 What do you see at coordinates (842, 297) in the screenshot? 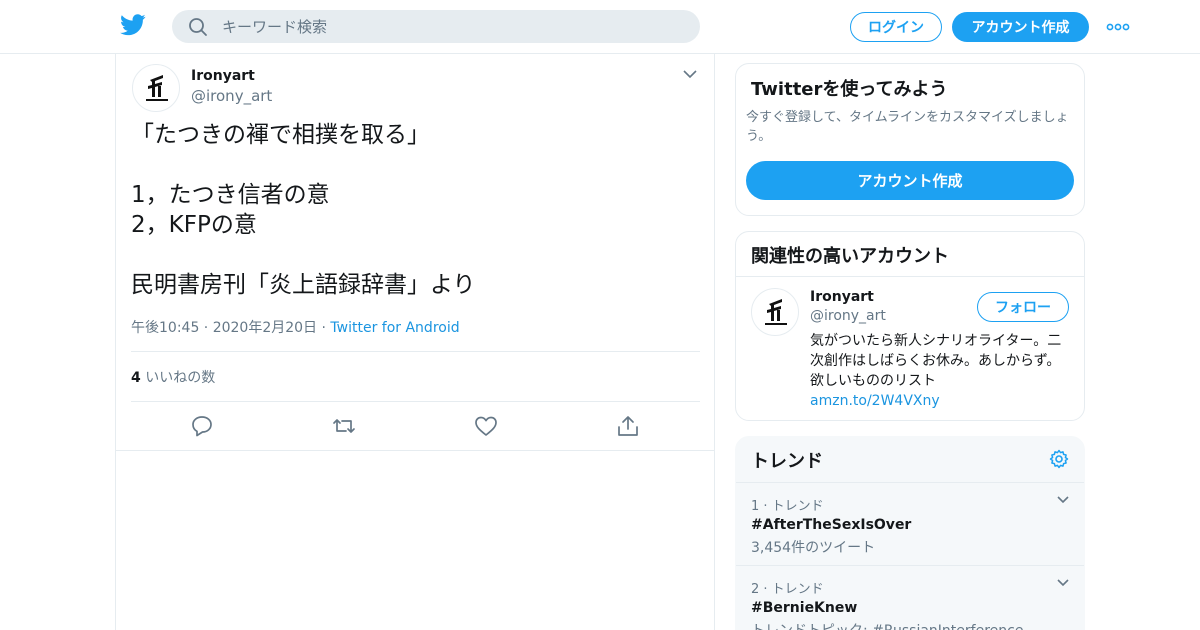
I see `related-account-name: Ironyart` at bounding box center [842, 297].